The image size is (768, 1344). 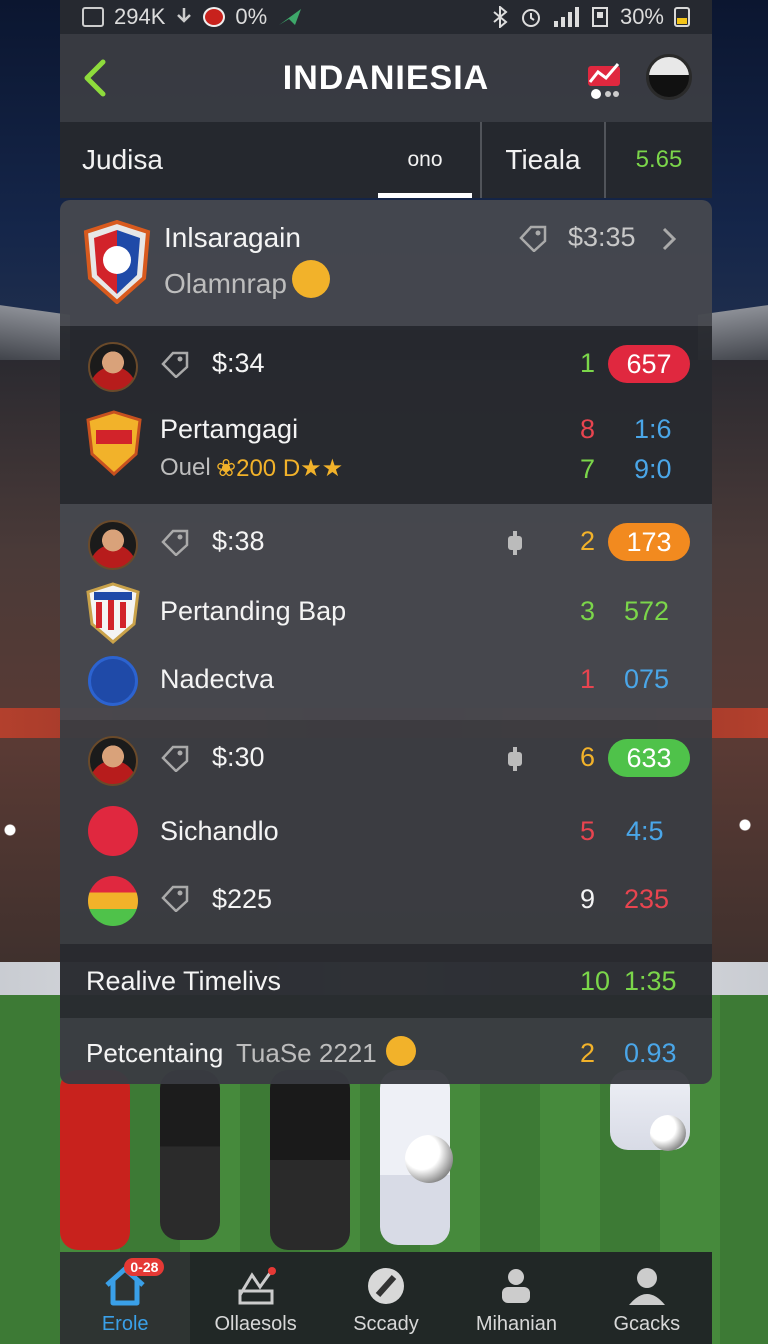 What do you see at coordinates (588, 757) in the screenshot?
I see `match-rank: 6` at bounding box center [588, 757].